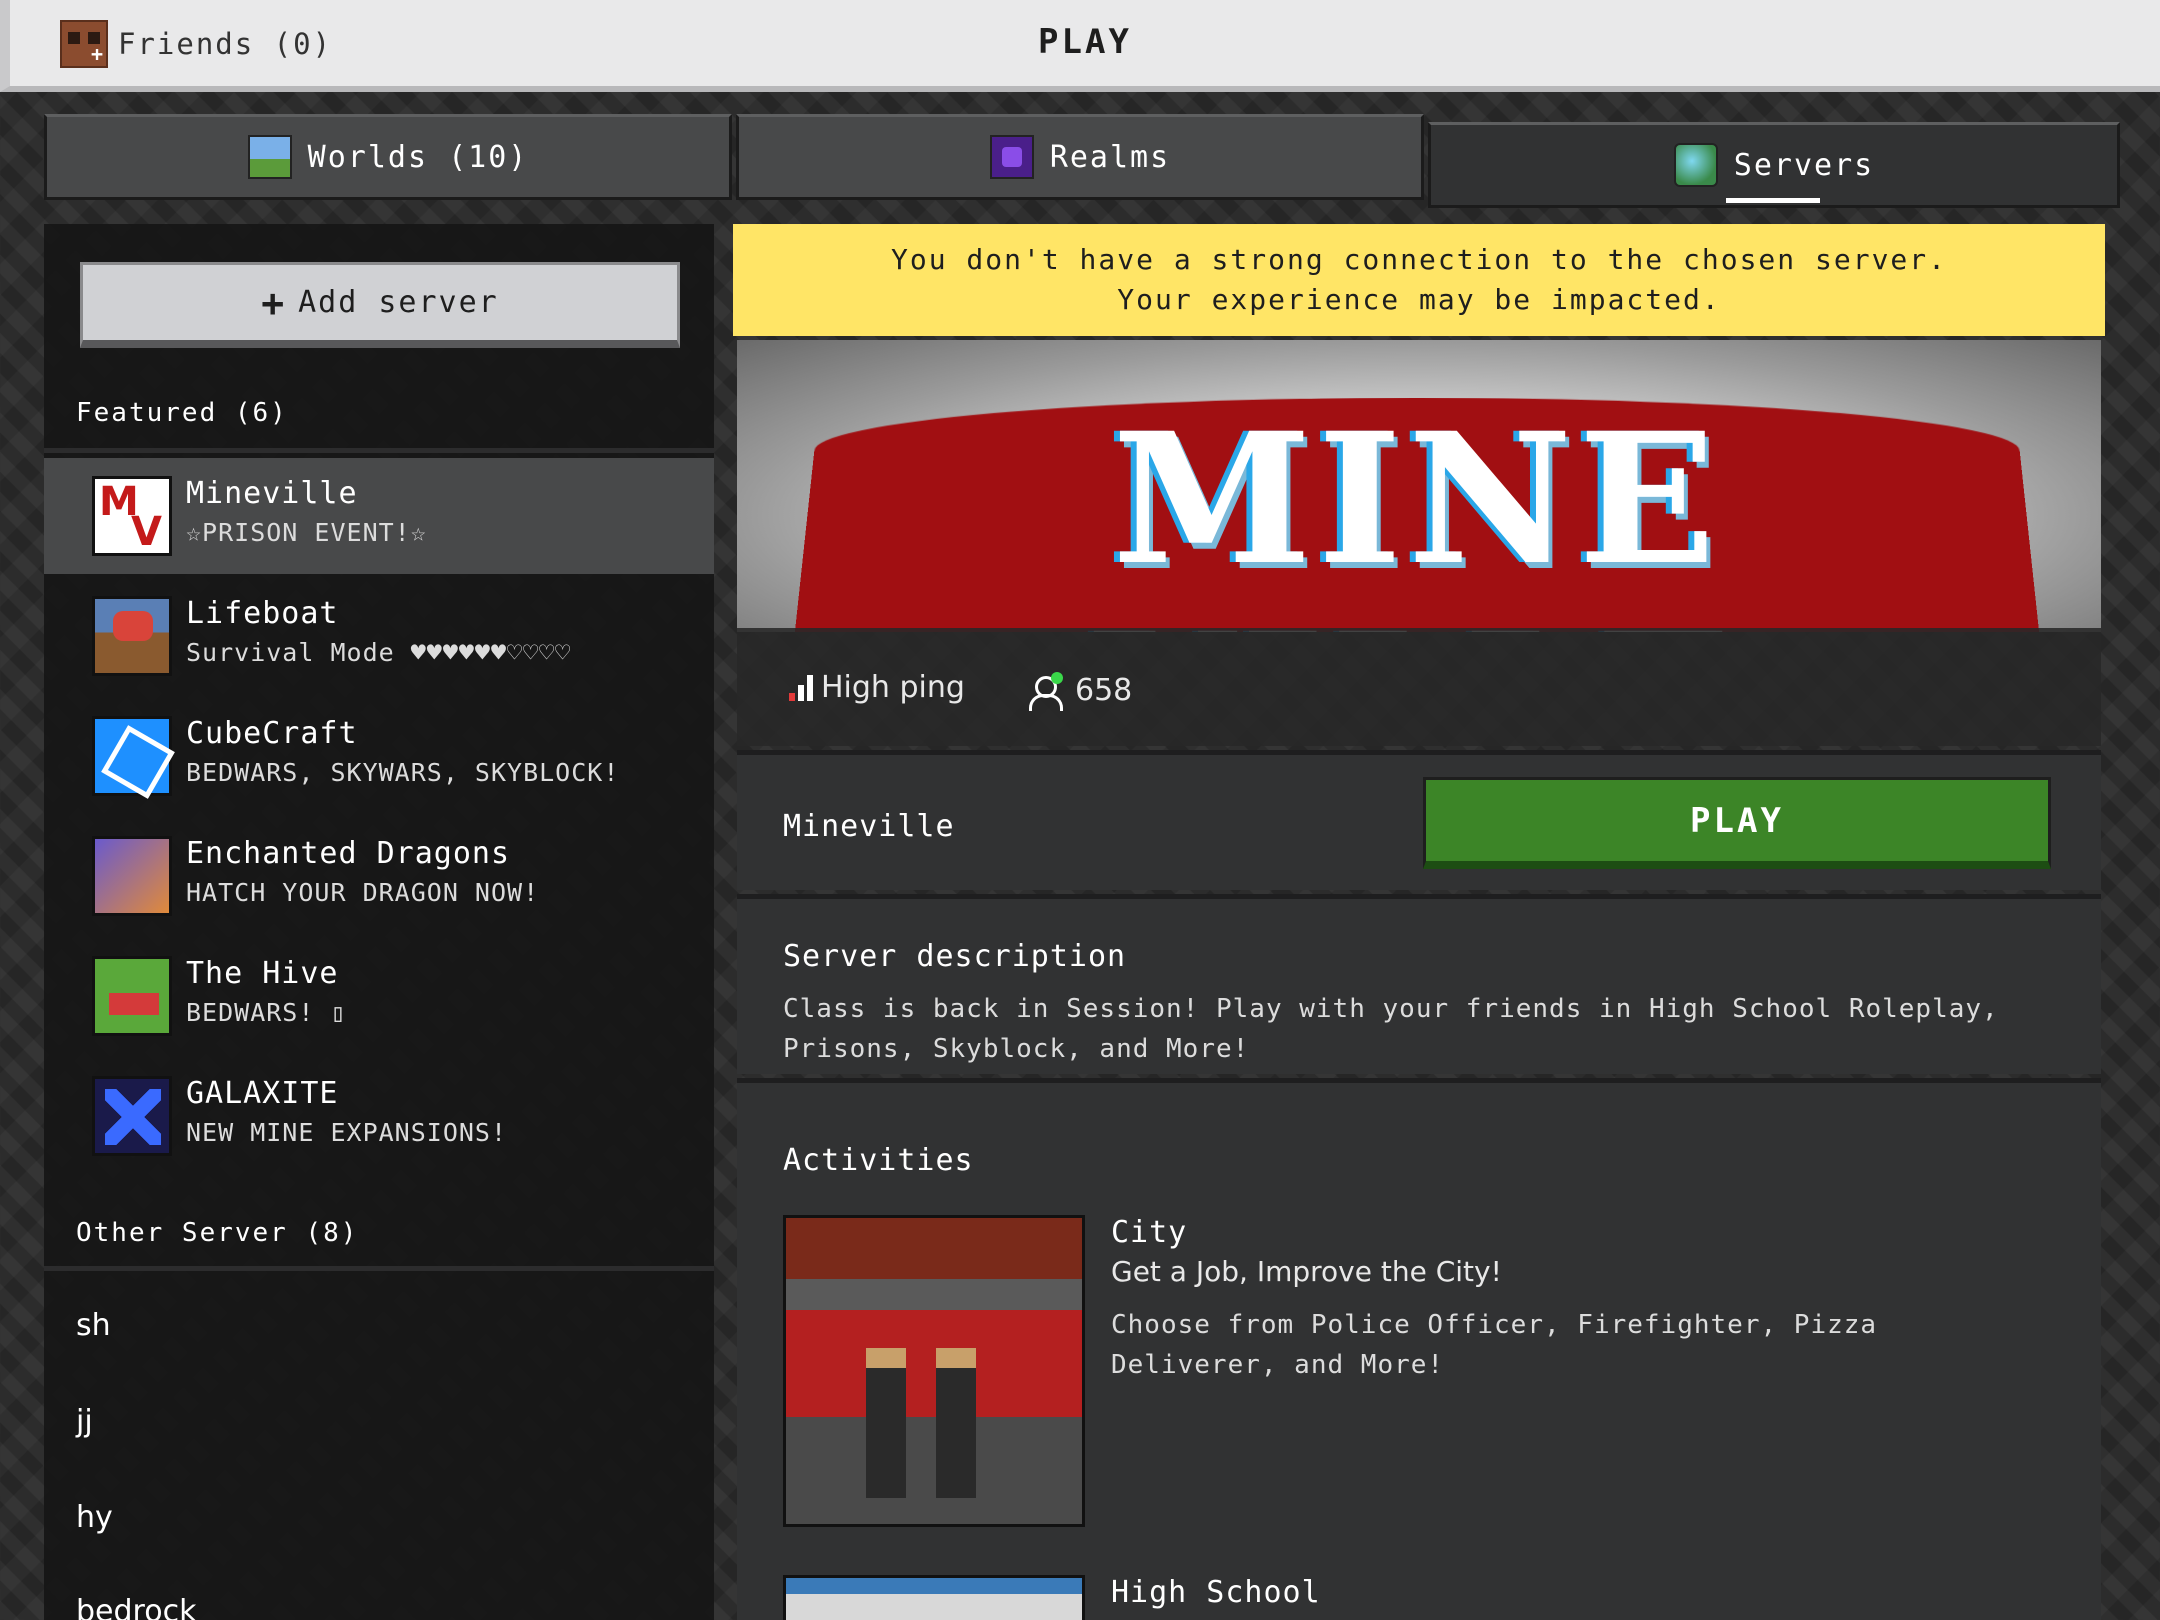 Image resolution: width=2160 pixels, height=1620 pixels. I want to click on server-subtitle: BEDWARS, SKYWARS, SKYBLOCK!, so click(403, 772).